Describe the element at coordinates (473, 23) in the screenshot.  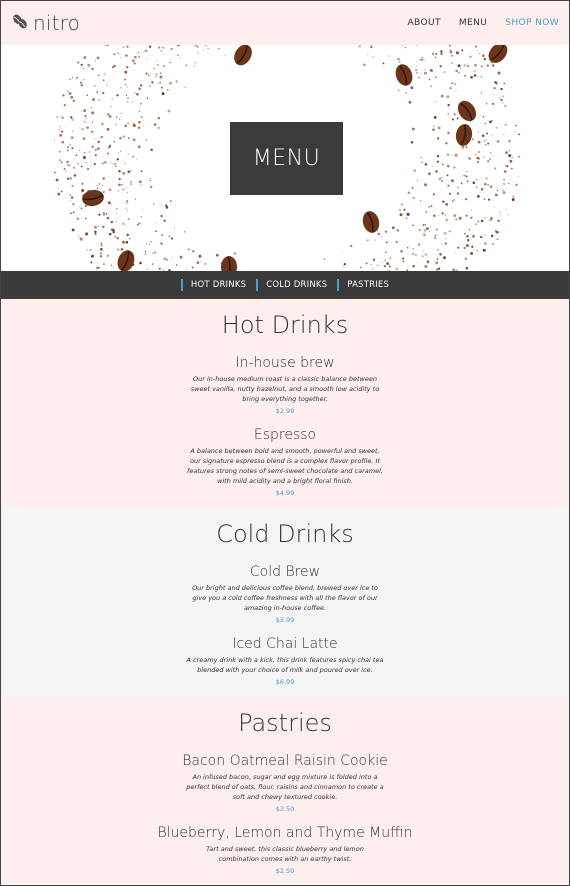
I see `nav-menu-link: MENU` at that location.